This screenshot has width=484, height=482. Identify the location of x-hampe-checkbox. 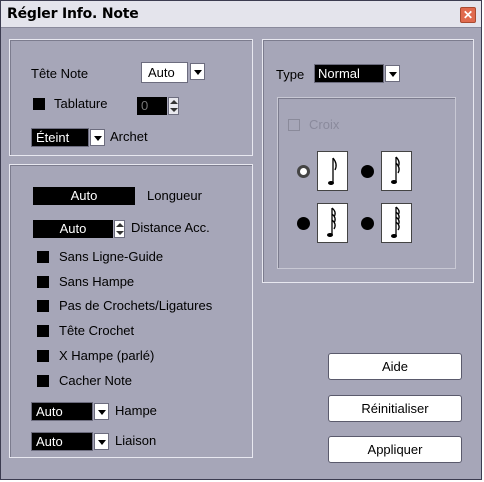
(43, 356).